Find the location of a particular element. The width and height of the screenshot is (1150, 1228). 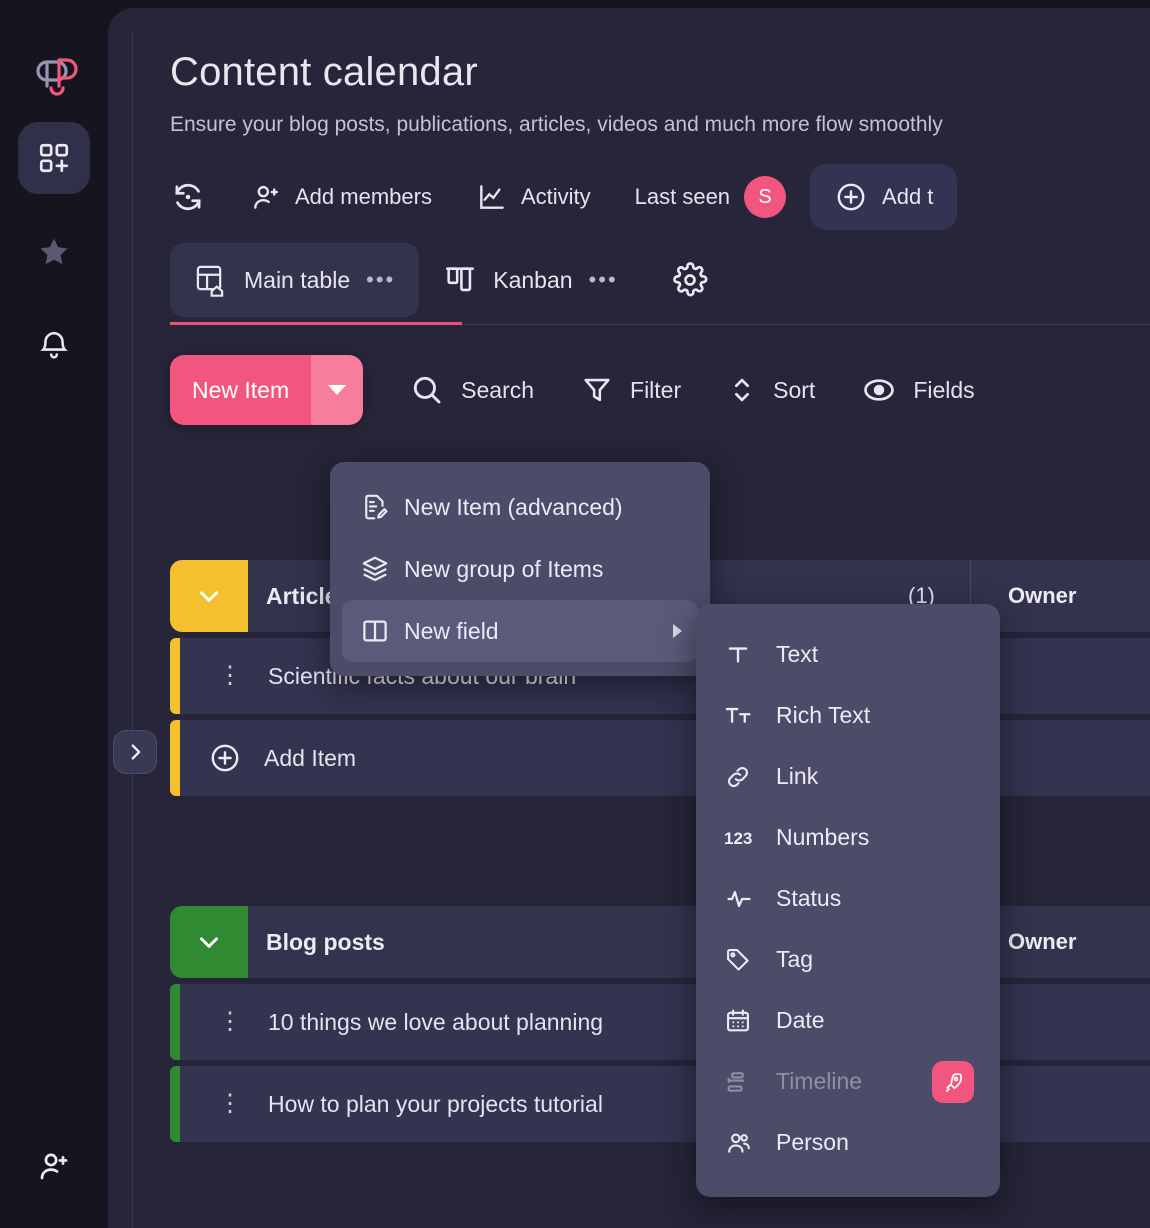

sidebar-item-boards is located at coordinates (54, 158).